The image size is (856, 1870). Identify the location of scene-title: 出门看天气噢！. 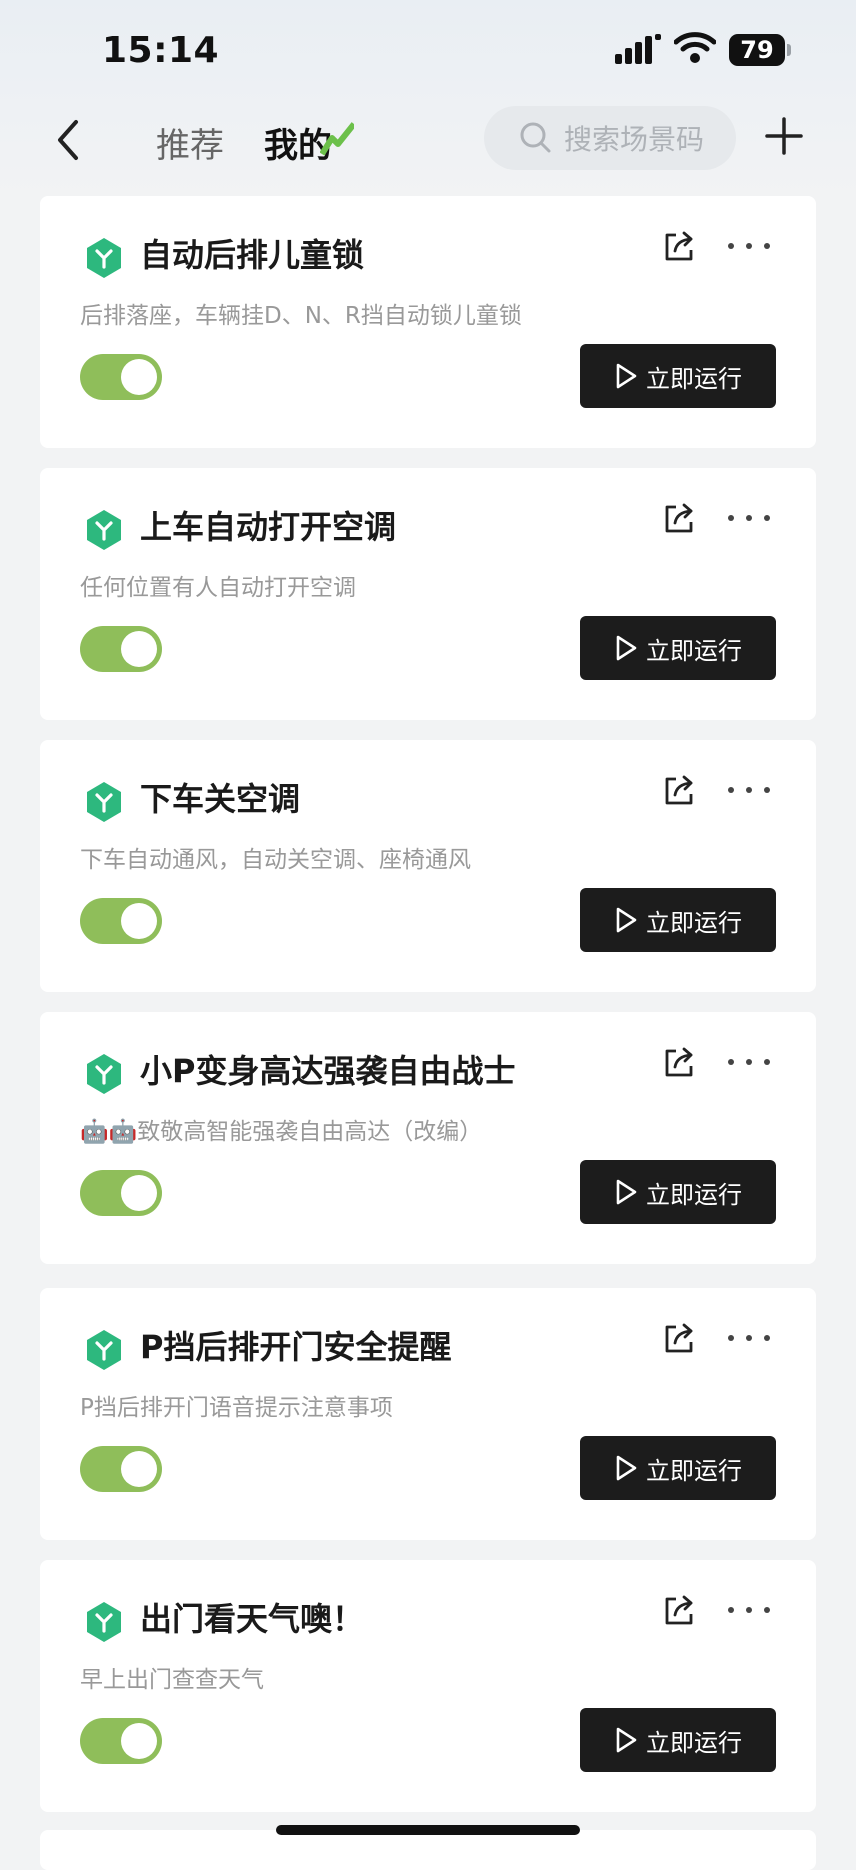
(252, 1619).